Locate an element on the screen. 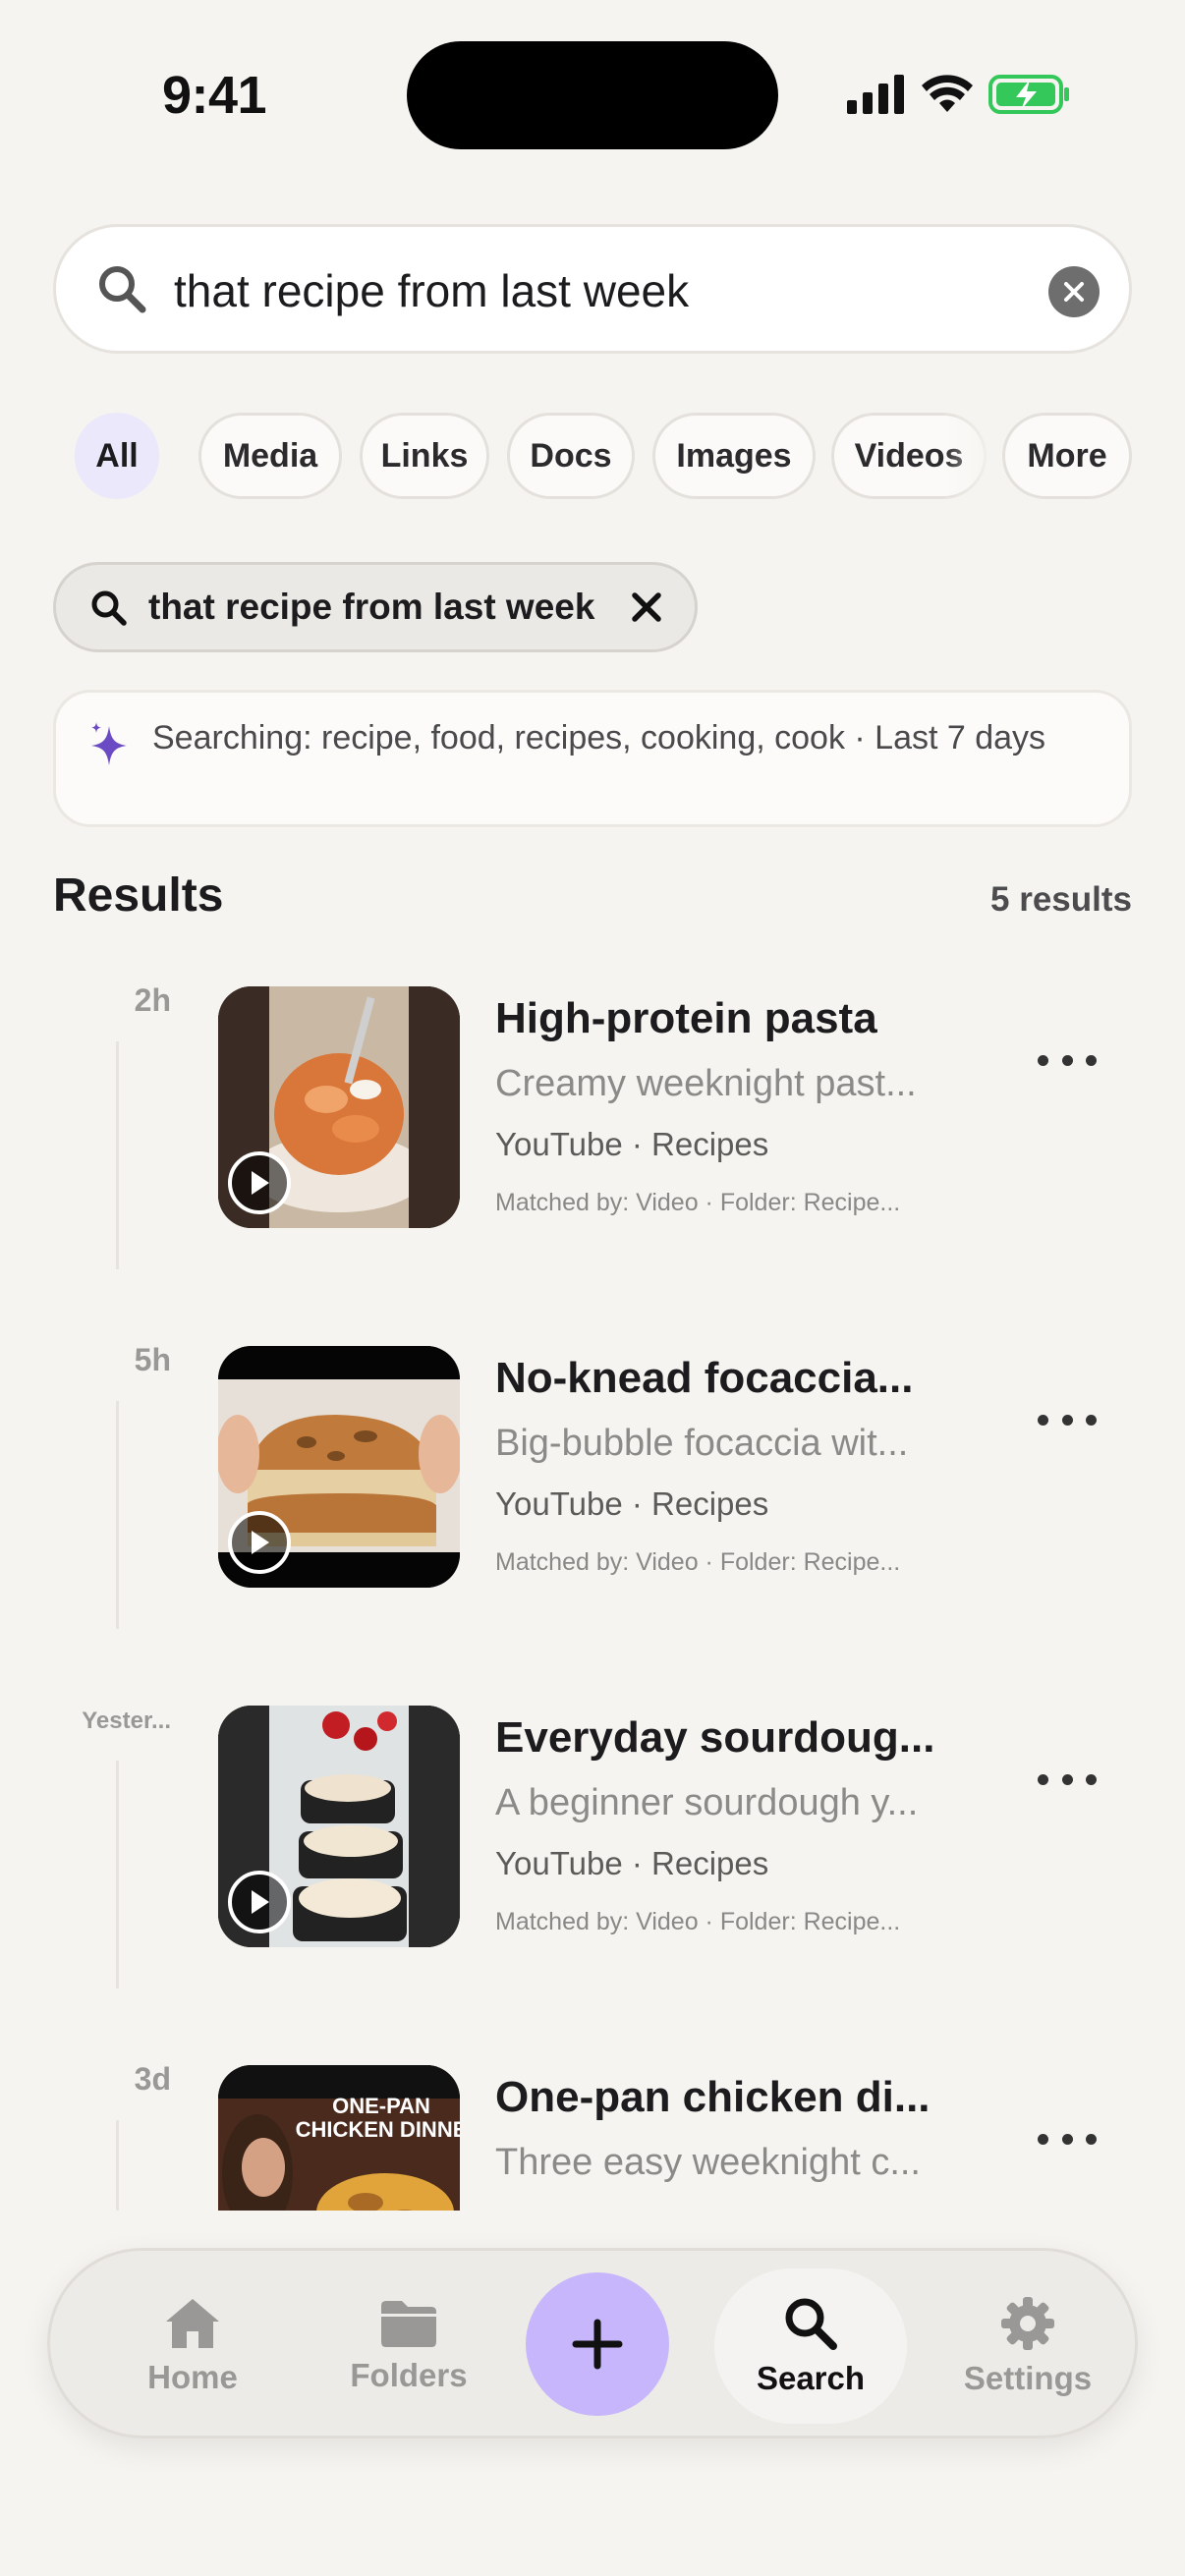  query-pill-label: that recipe from last week is located at coordinates (372, 607).